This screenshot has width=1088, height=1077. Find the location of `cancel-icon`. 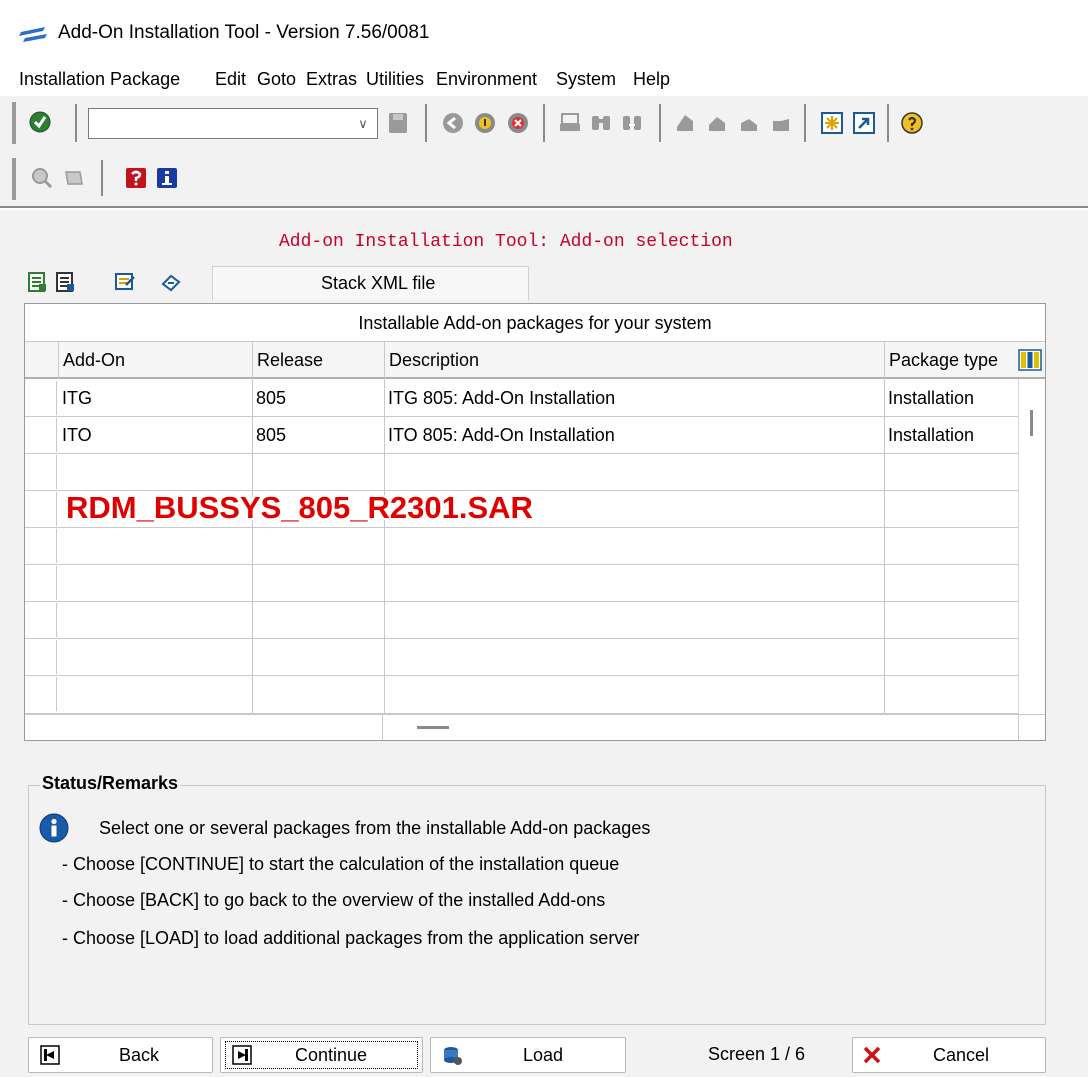

cancel-icon is located at coordinates (518, 123).